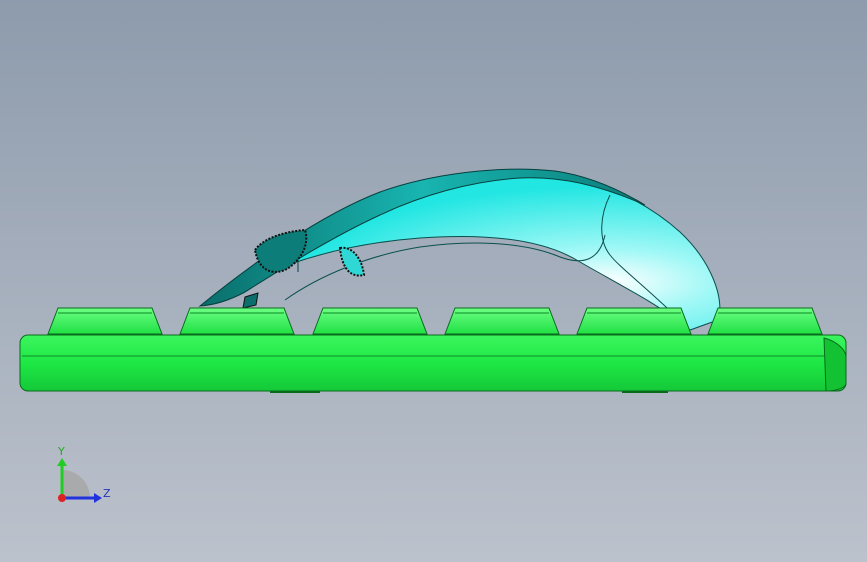  I want to click on z-axis-label: Z, so click(107, 493).